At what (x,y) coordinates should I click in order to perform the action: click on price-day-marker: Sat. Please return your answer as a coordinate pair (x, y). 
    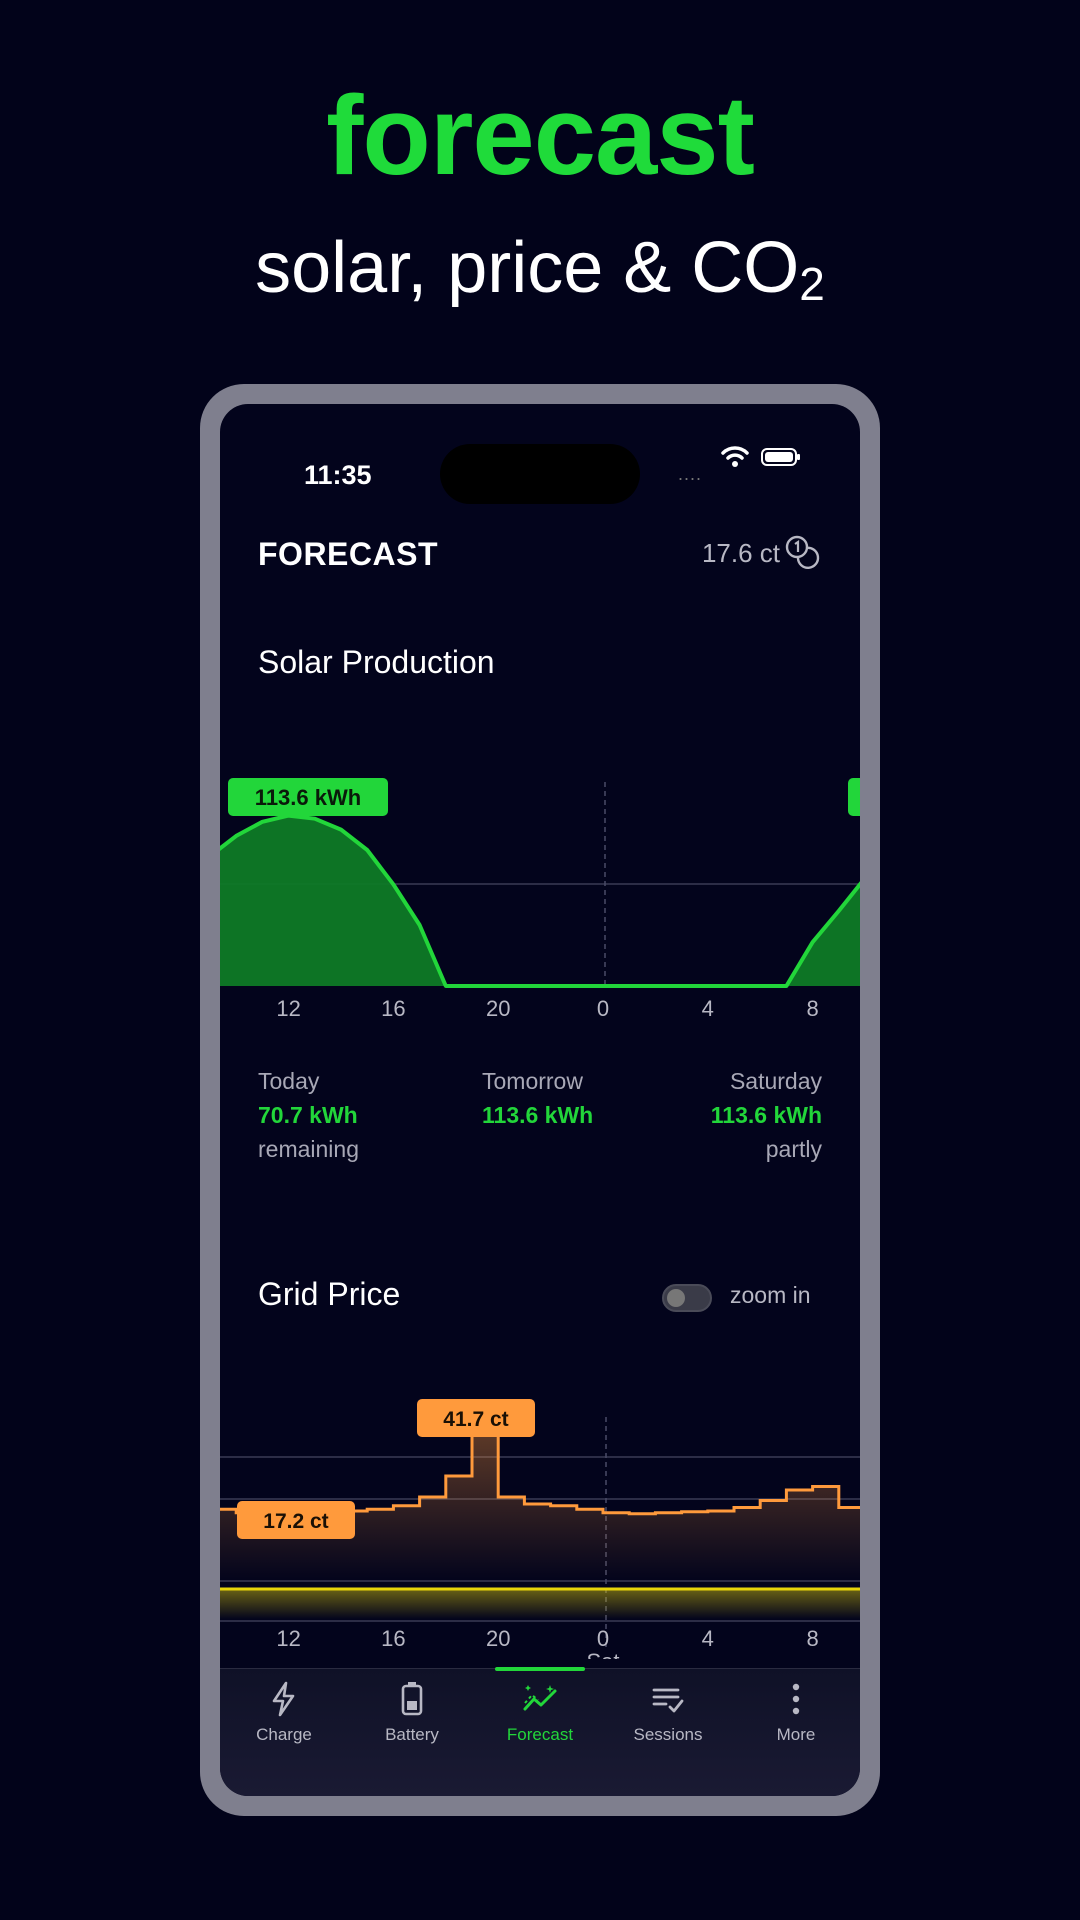
    Looking at the image, I should click on (602, 1654).